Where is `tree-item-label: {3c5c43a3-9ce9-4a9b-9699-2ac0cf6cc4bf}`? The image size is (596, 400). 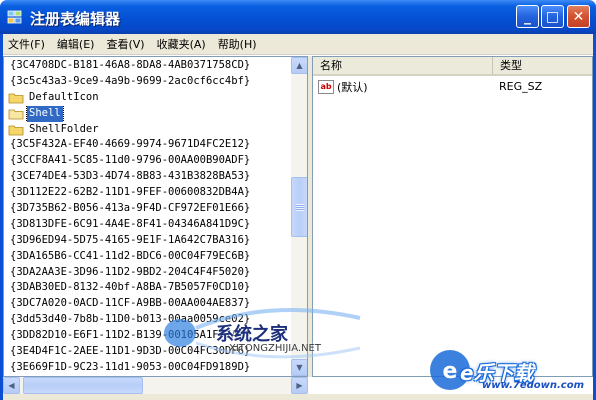 tree-item-label: {3c5c43a3-9ce9-4a9b-9699-2ac0cf6cc4bf} is located at coordinates (130, 80).